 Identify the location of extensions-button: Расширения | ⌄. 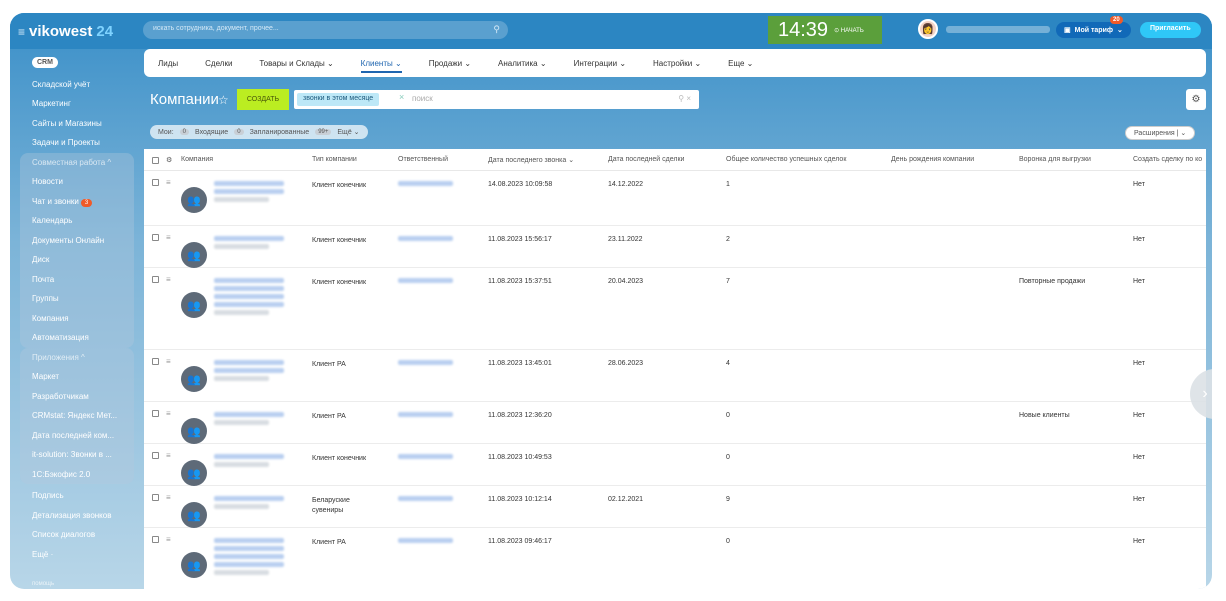
(1160, 133).